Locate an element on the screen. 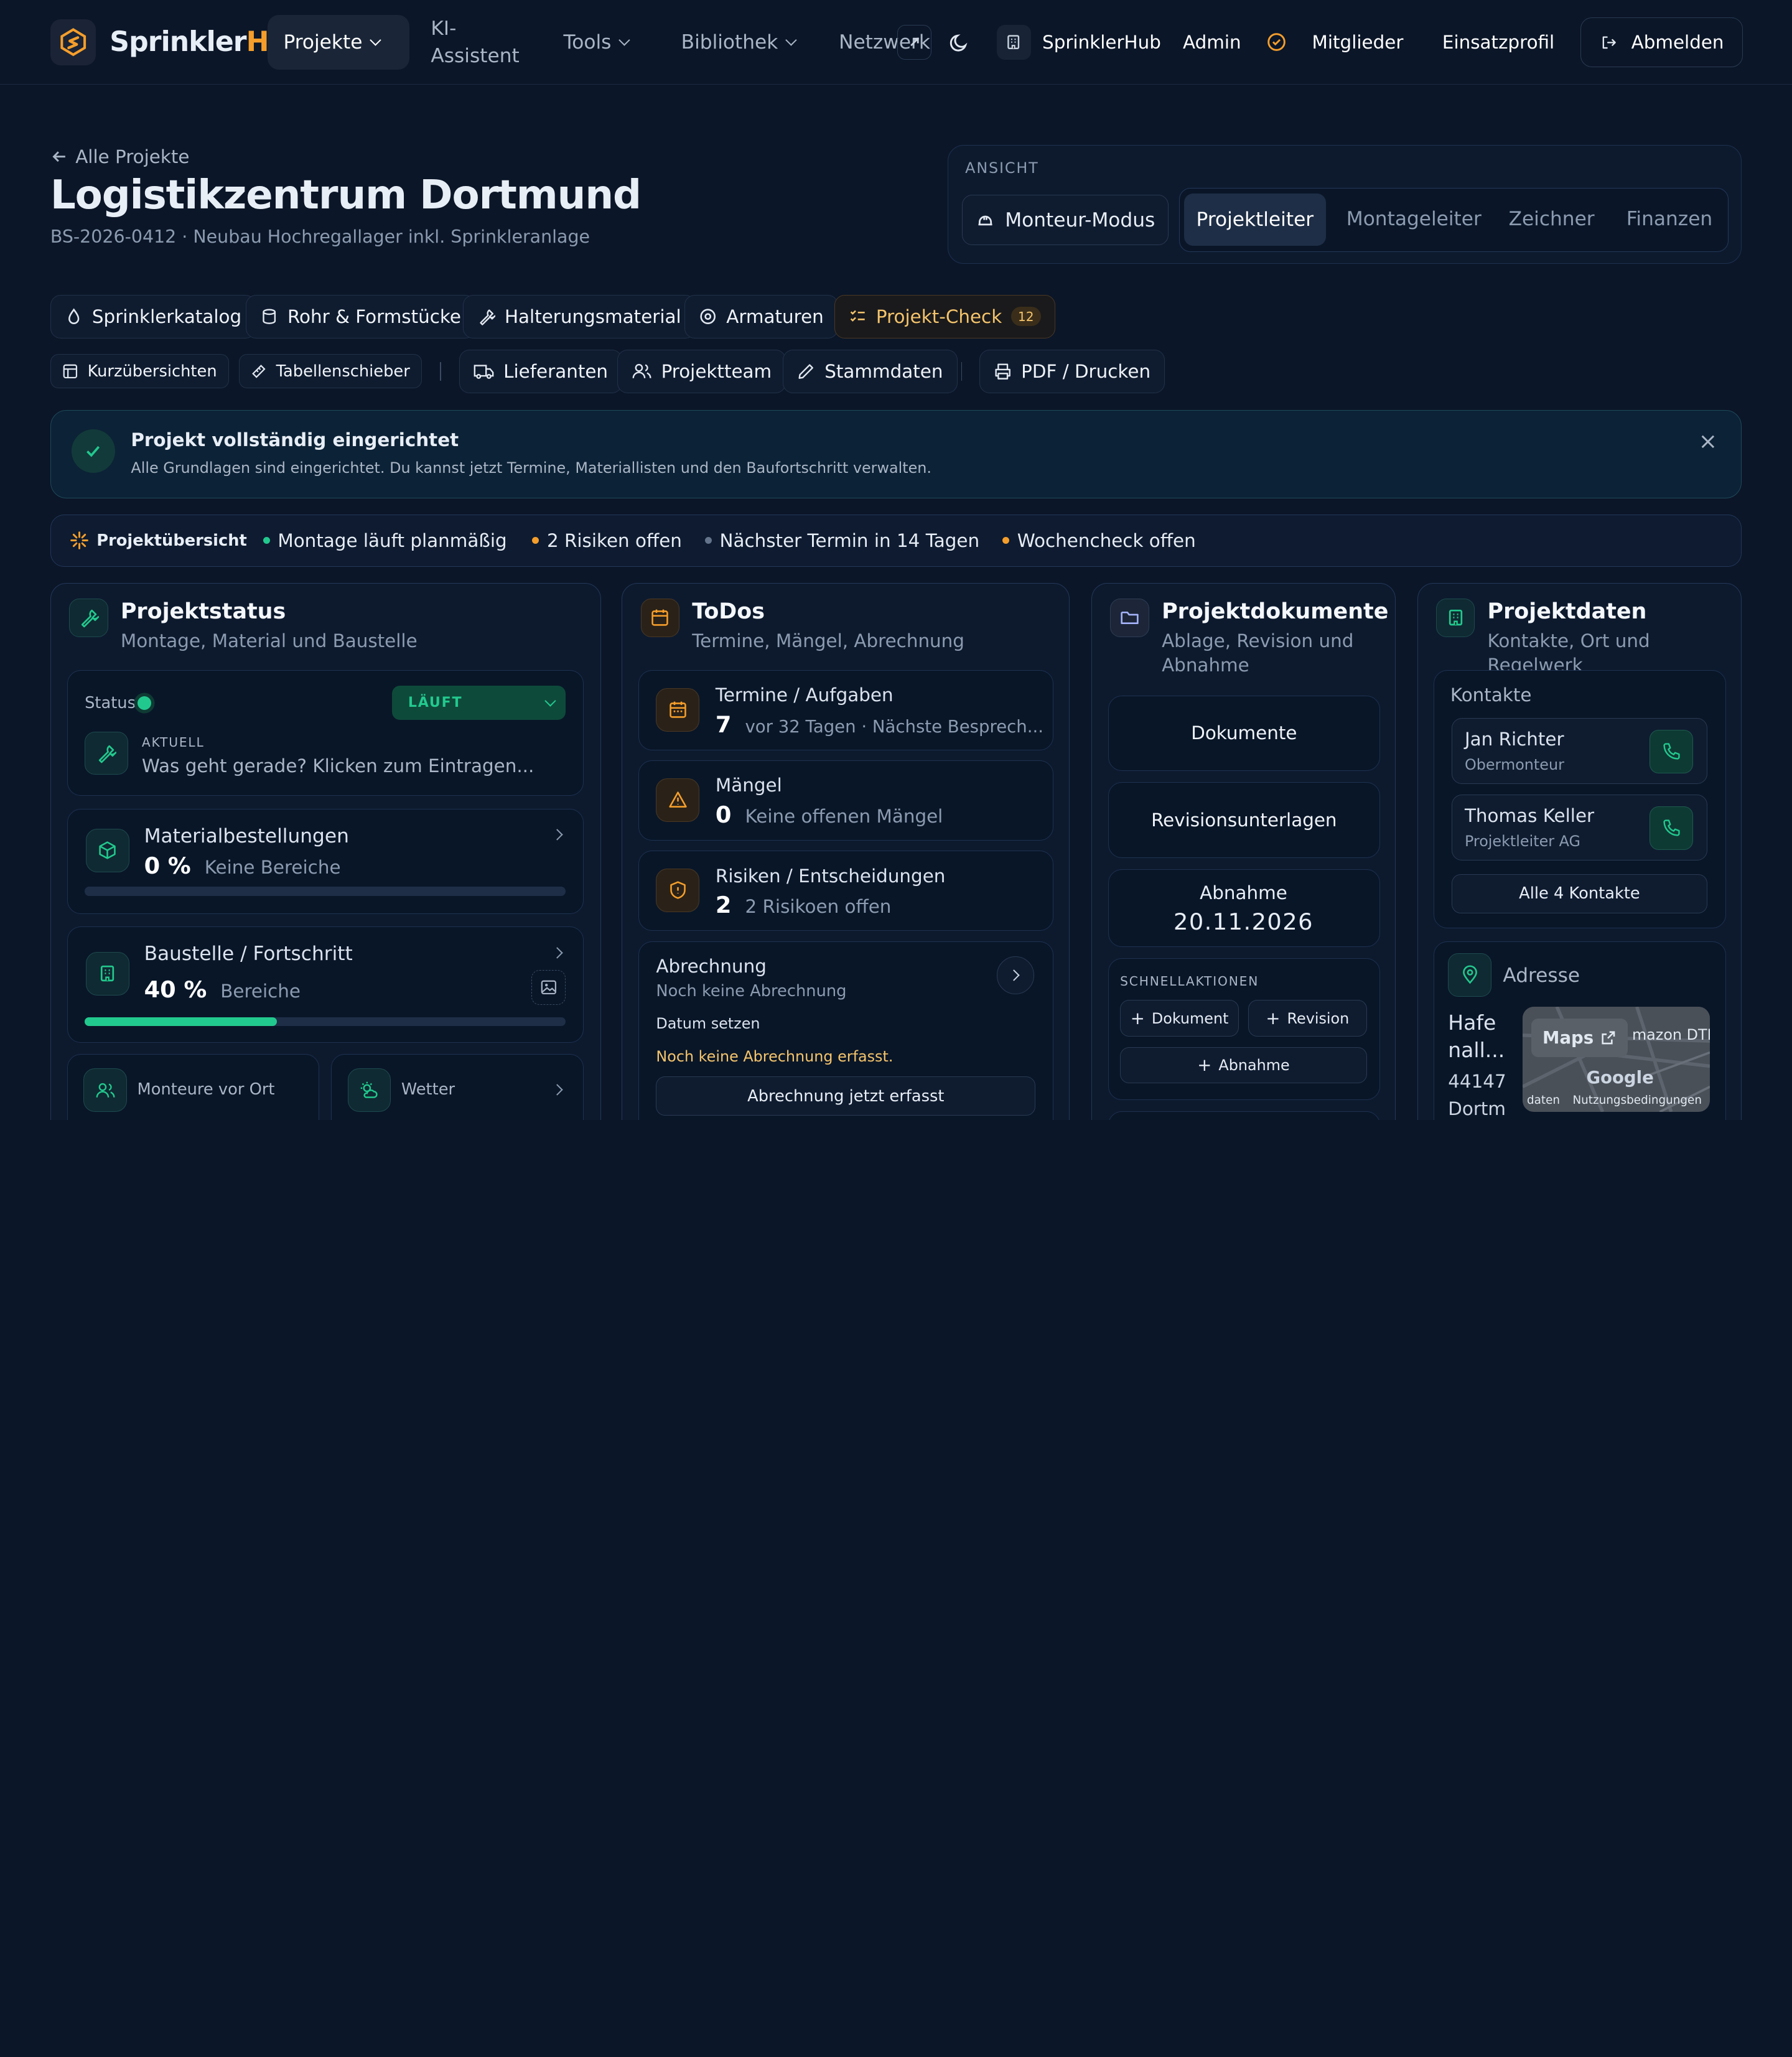 Image resolution: width=1792 pixels, height=2057 pixels. kurzuebersichten-button: Kurzübersichten is located at coordinates (139, 371).